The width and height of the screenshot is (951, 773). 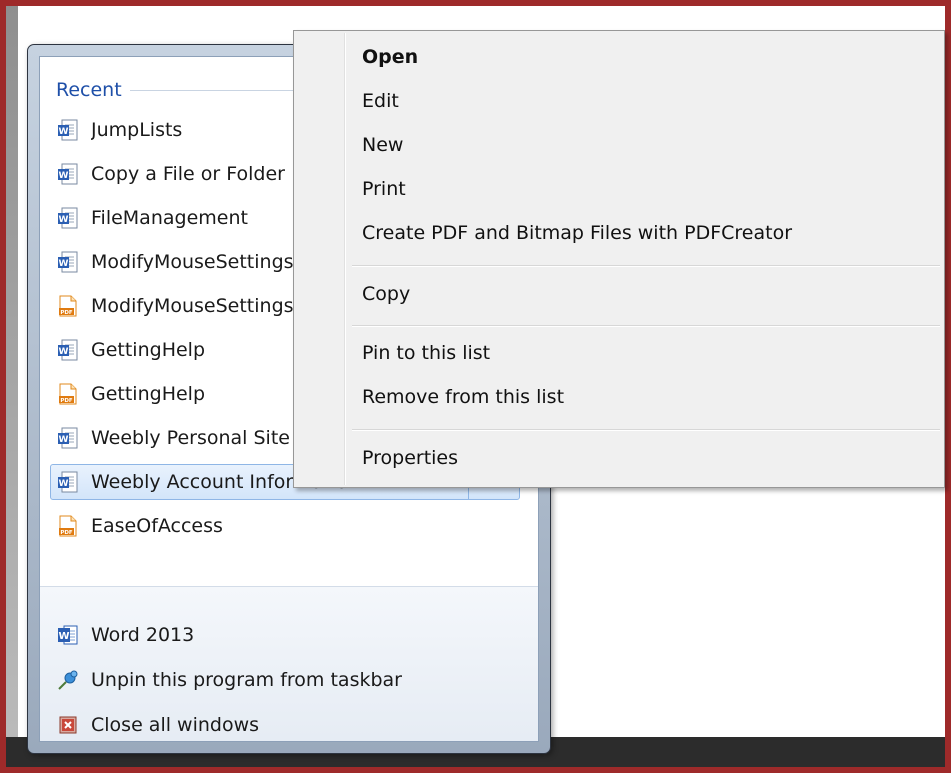 What do you see at coordinates (285, 725) in the screenshot?
I see `task-close-all-windows: Close all windows` at bounding box center [285, 725].